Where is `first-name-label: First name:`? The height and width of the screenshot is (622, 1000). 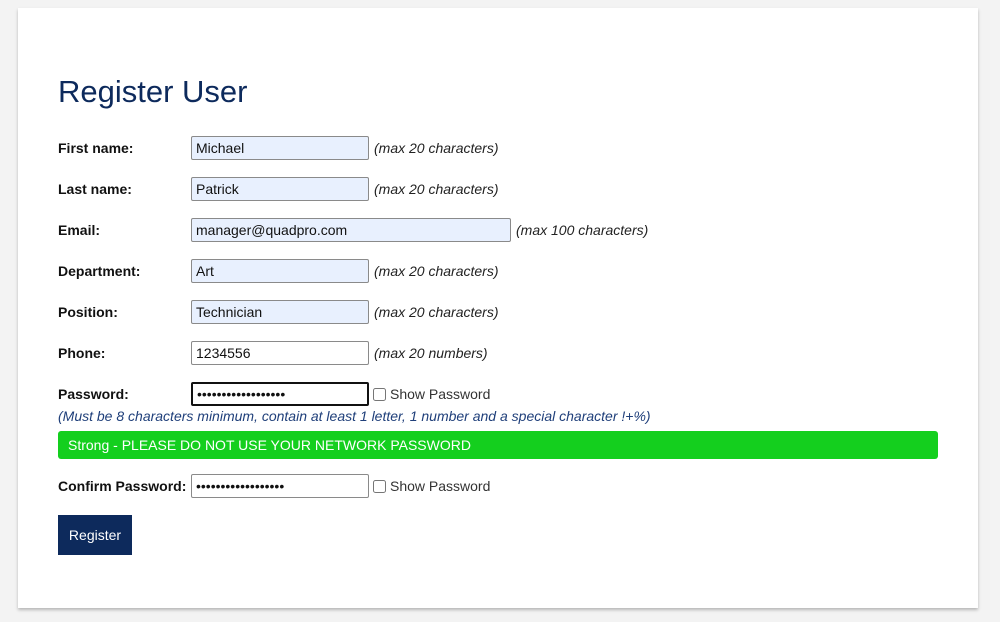
first-name-label: First name: is located at coordinates (96, 148).